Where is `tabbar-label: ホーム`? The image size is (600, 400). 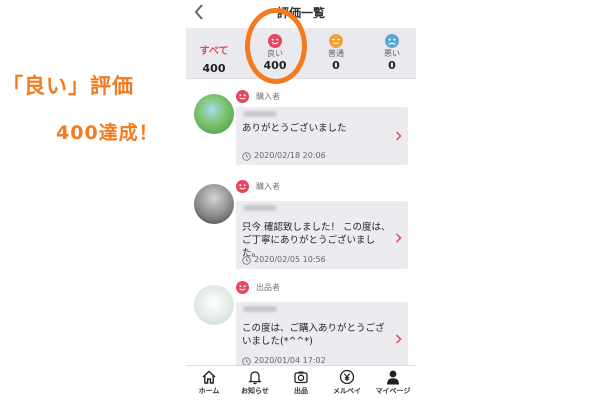
tabbar-label: ホーム is located at coordinates (209, 391).